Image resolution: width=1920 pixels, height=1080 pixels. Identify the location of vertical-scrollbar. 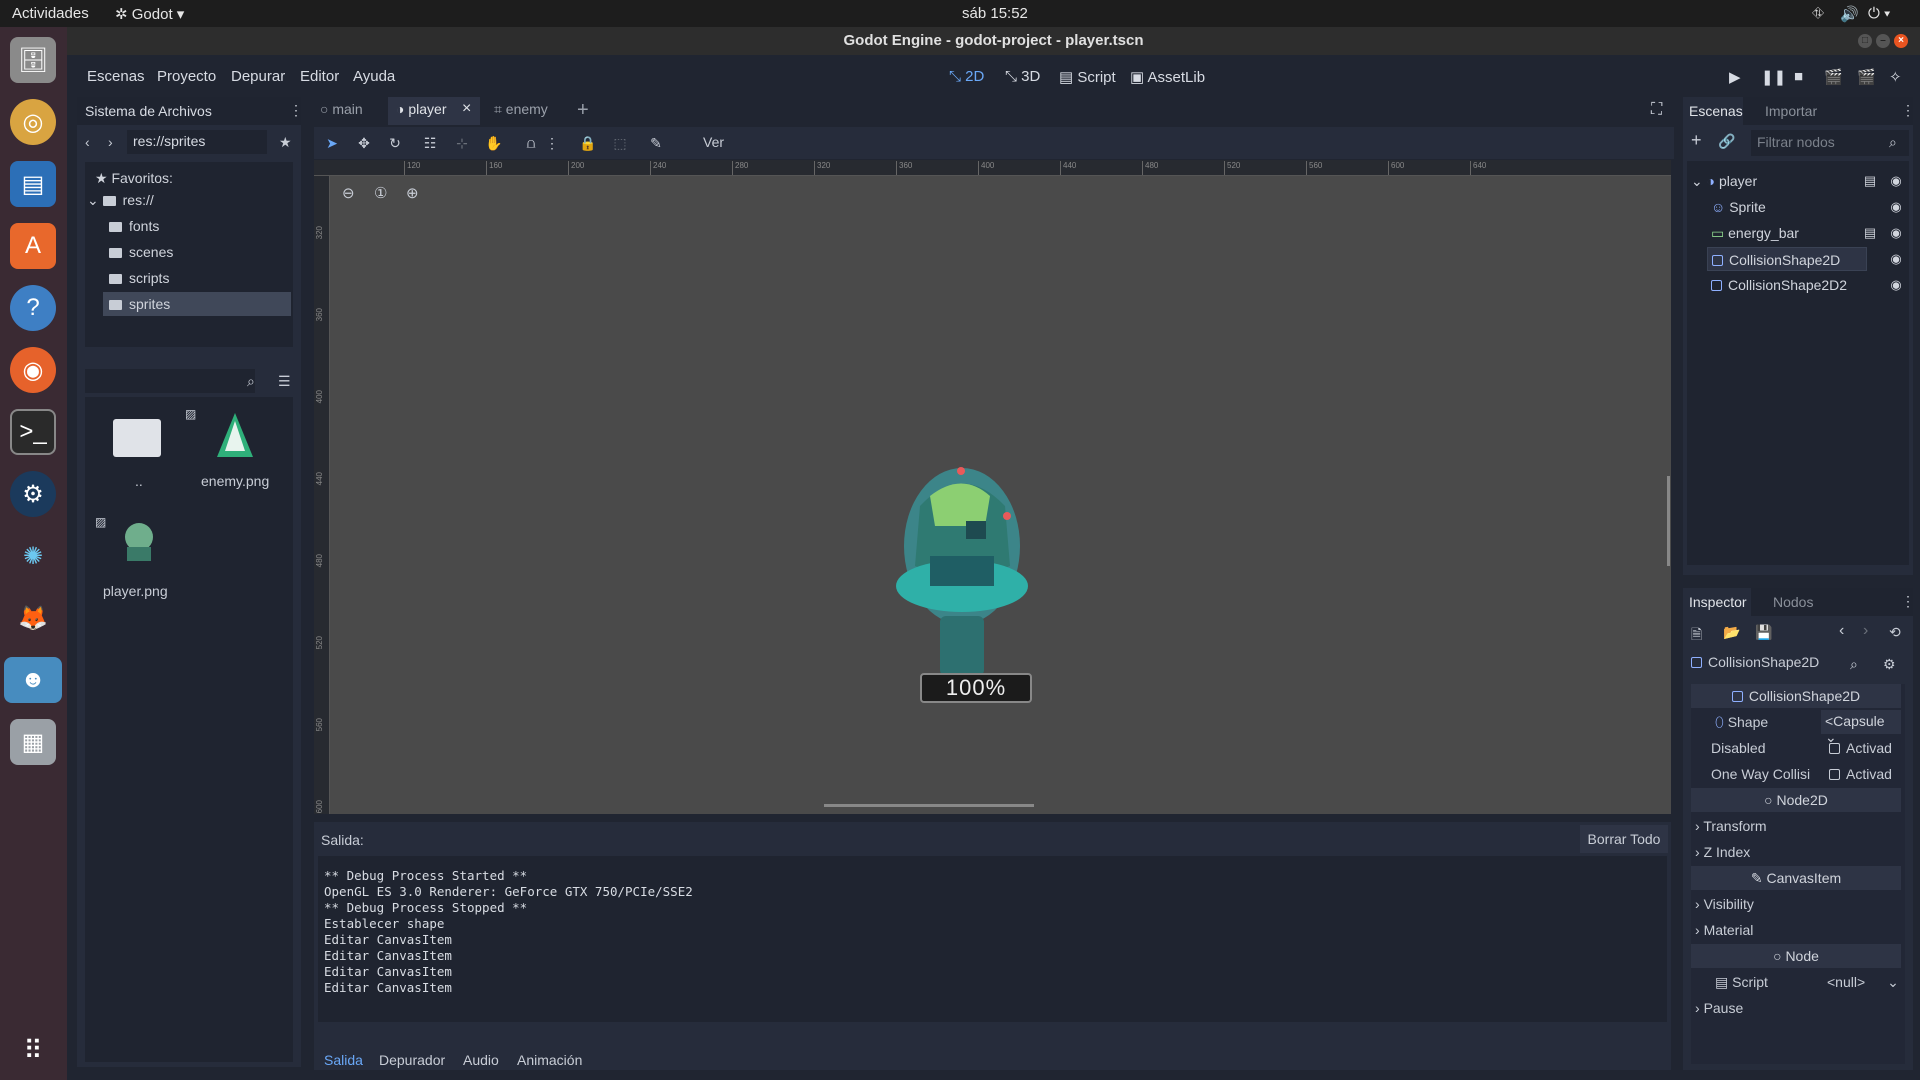
(1668, 521).